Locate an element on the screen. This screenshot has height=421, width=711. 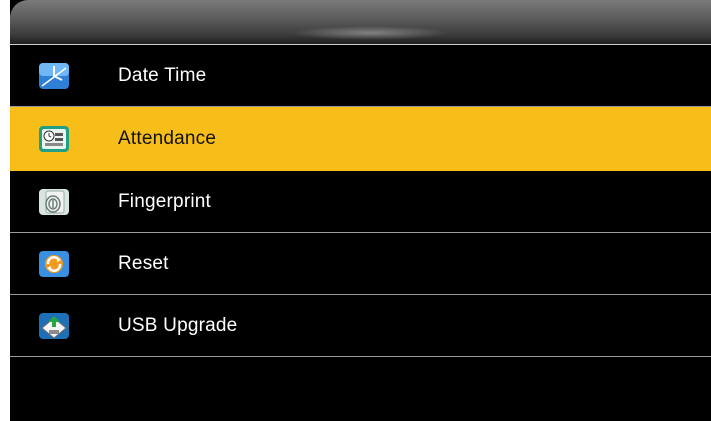
fingerprint-icon is located at coordinates (54, 202).